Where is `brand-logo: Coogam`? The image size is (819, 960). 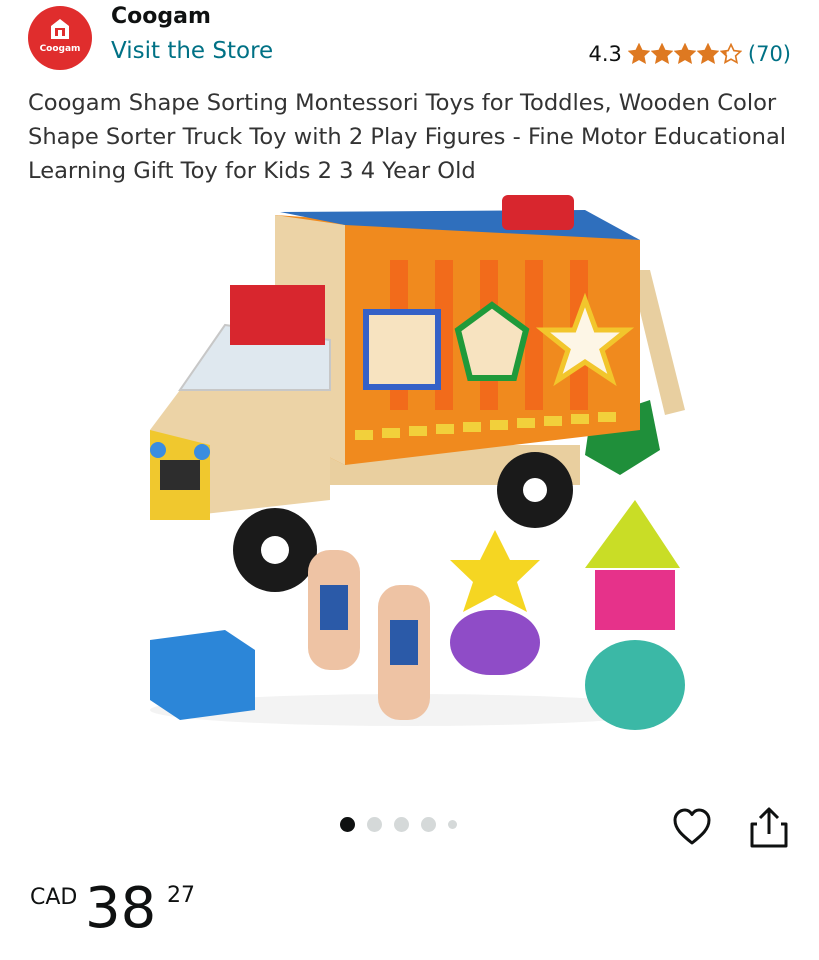 brand-logo: Coogam is located at coordinates (60, 38).